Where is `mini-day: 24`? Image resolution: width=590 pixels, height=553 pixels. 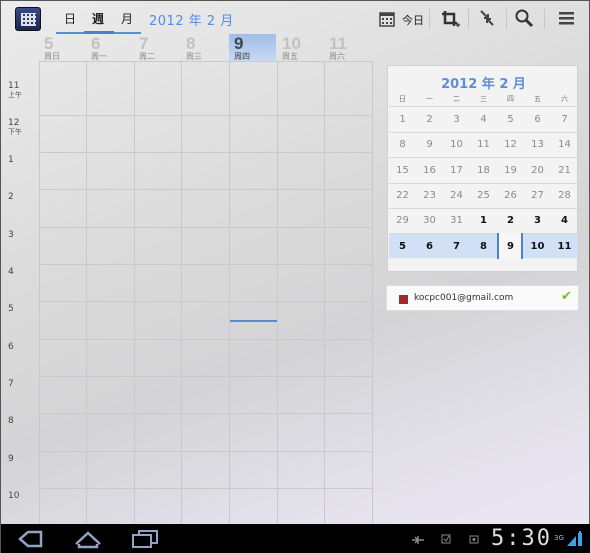
mini-day: 24 is located at coordinates (456, 195).